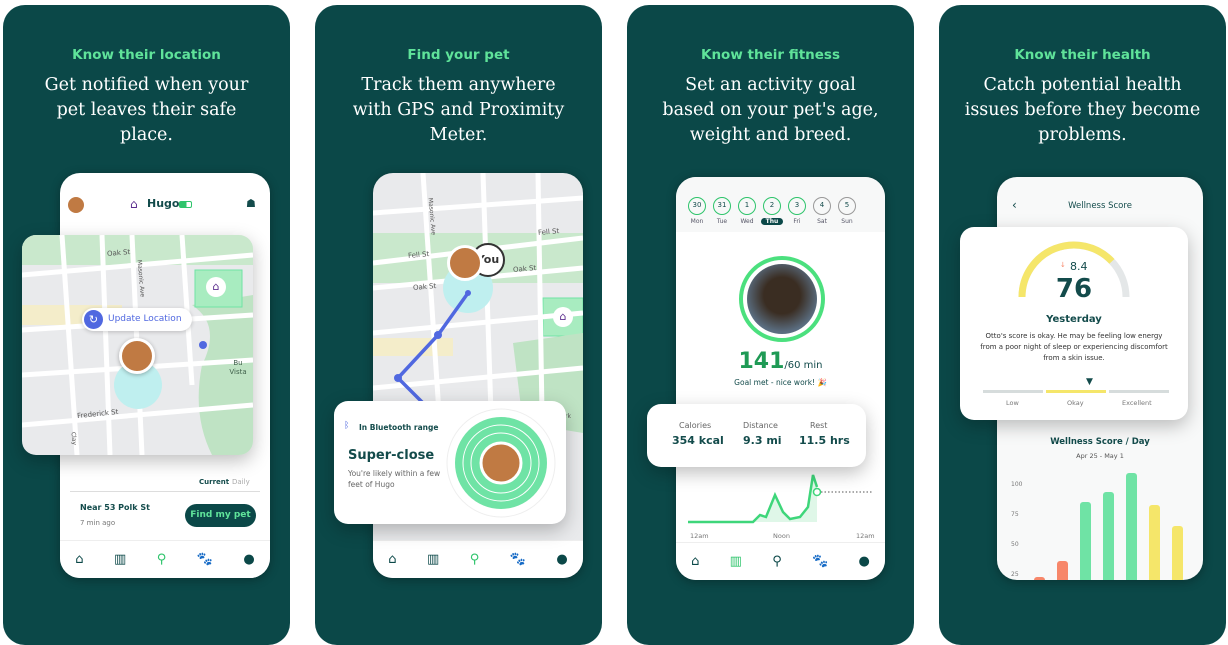  What do you see at coordinates (760, 425) in the screenshot?
I see `stat-label: Distance` at bounding box center [760, 425].